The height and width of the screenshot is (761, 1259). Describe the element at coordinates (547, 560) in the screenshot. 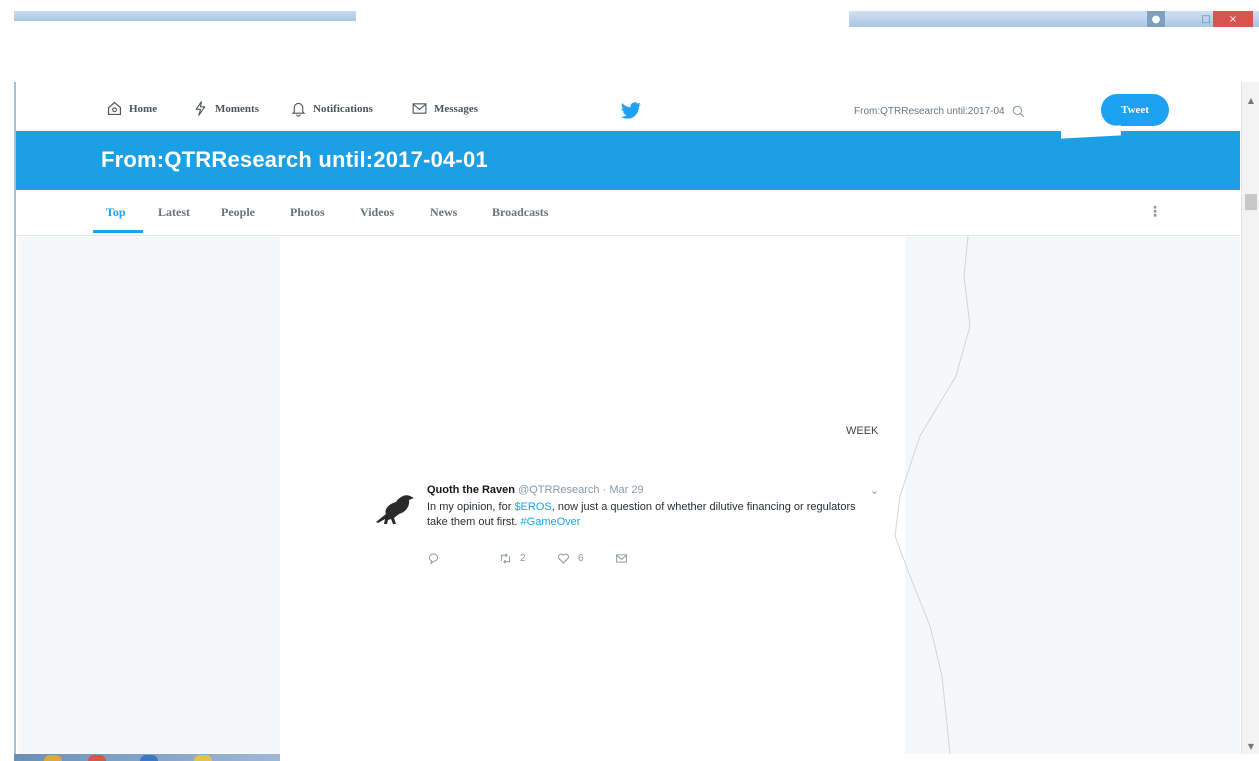

I see `tweet-actions: 2 6` at that location.